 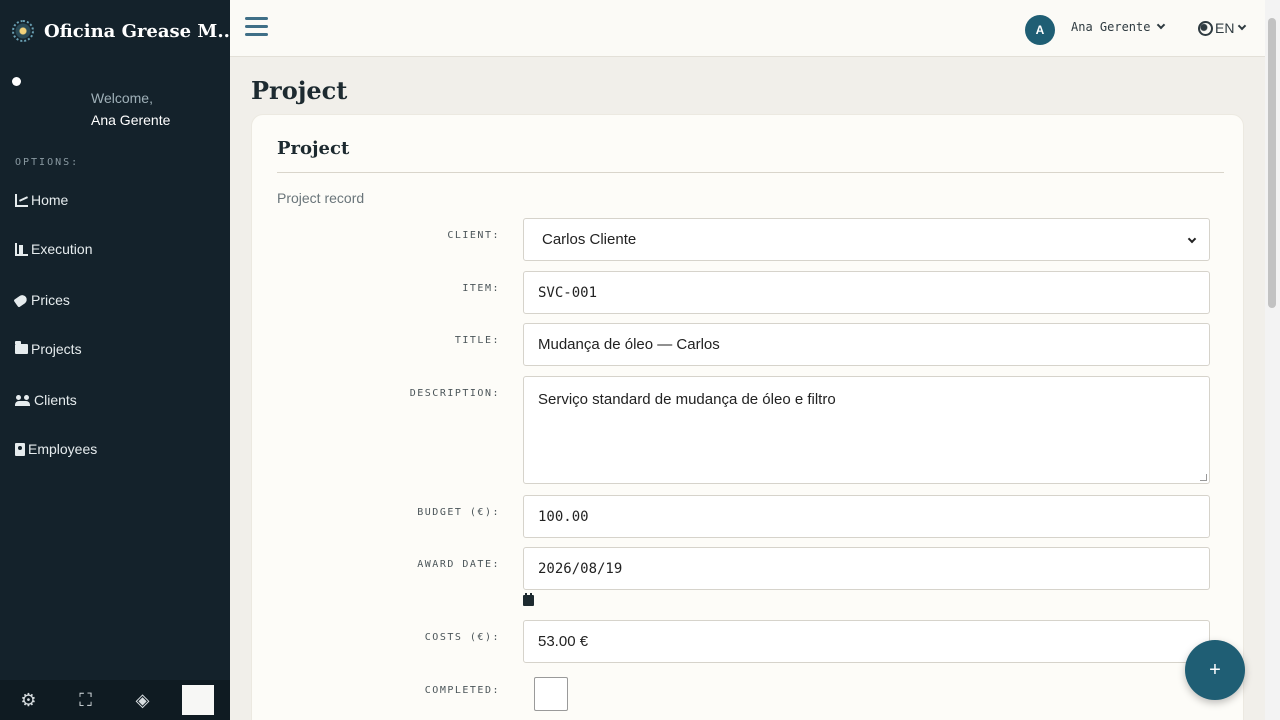 What do you see at coordinates (313, 148) in the screenshot?
I see `card-title: Project` at bounding box center [313, 148].